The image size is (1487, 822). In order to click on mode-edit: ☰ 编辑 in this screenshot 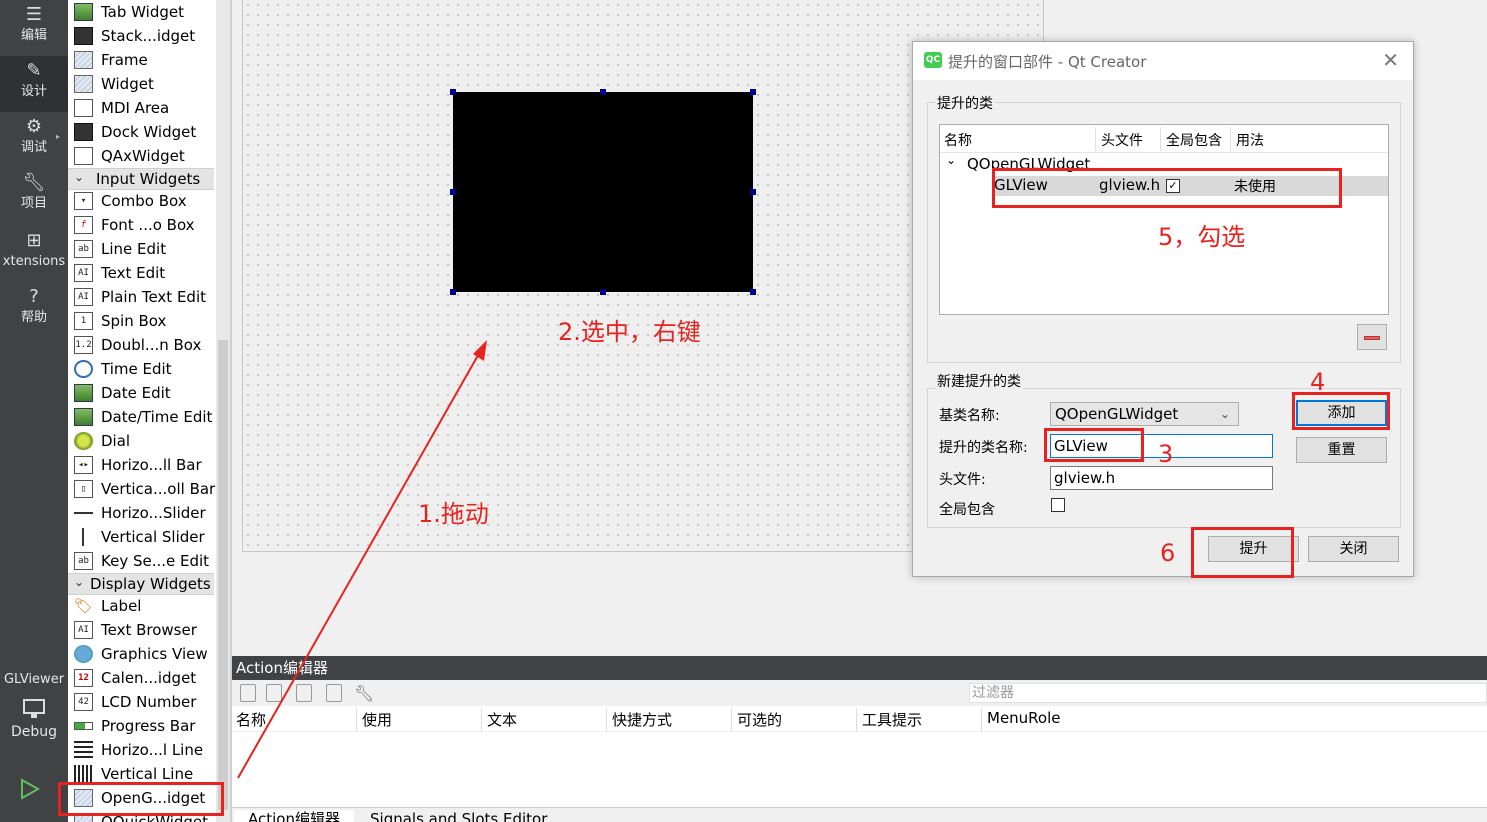, I will do `click(34, 28)`.